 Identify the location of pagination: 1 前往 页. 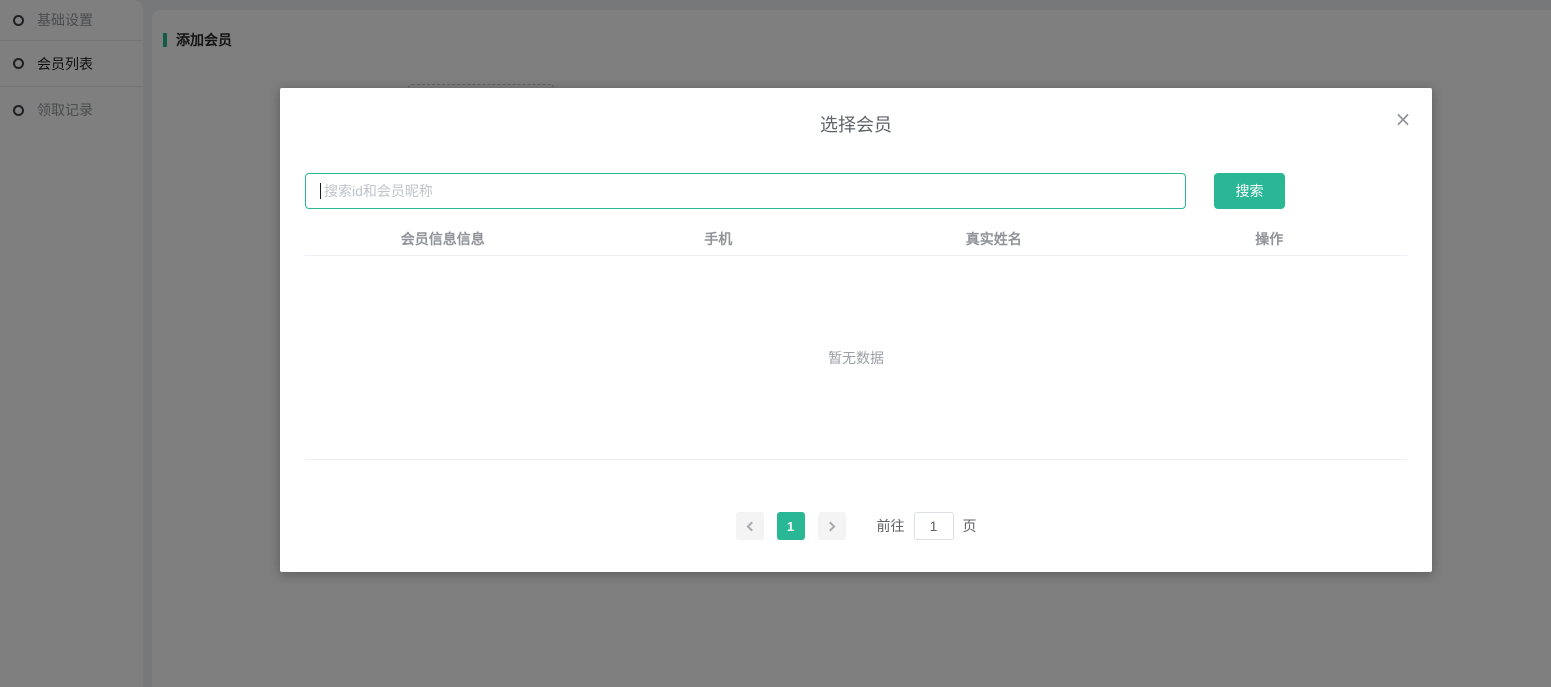
(856, 526).